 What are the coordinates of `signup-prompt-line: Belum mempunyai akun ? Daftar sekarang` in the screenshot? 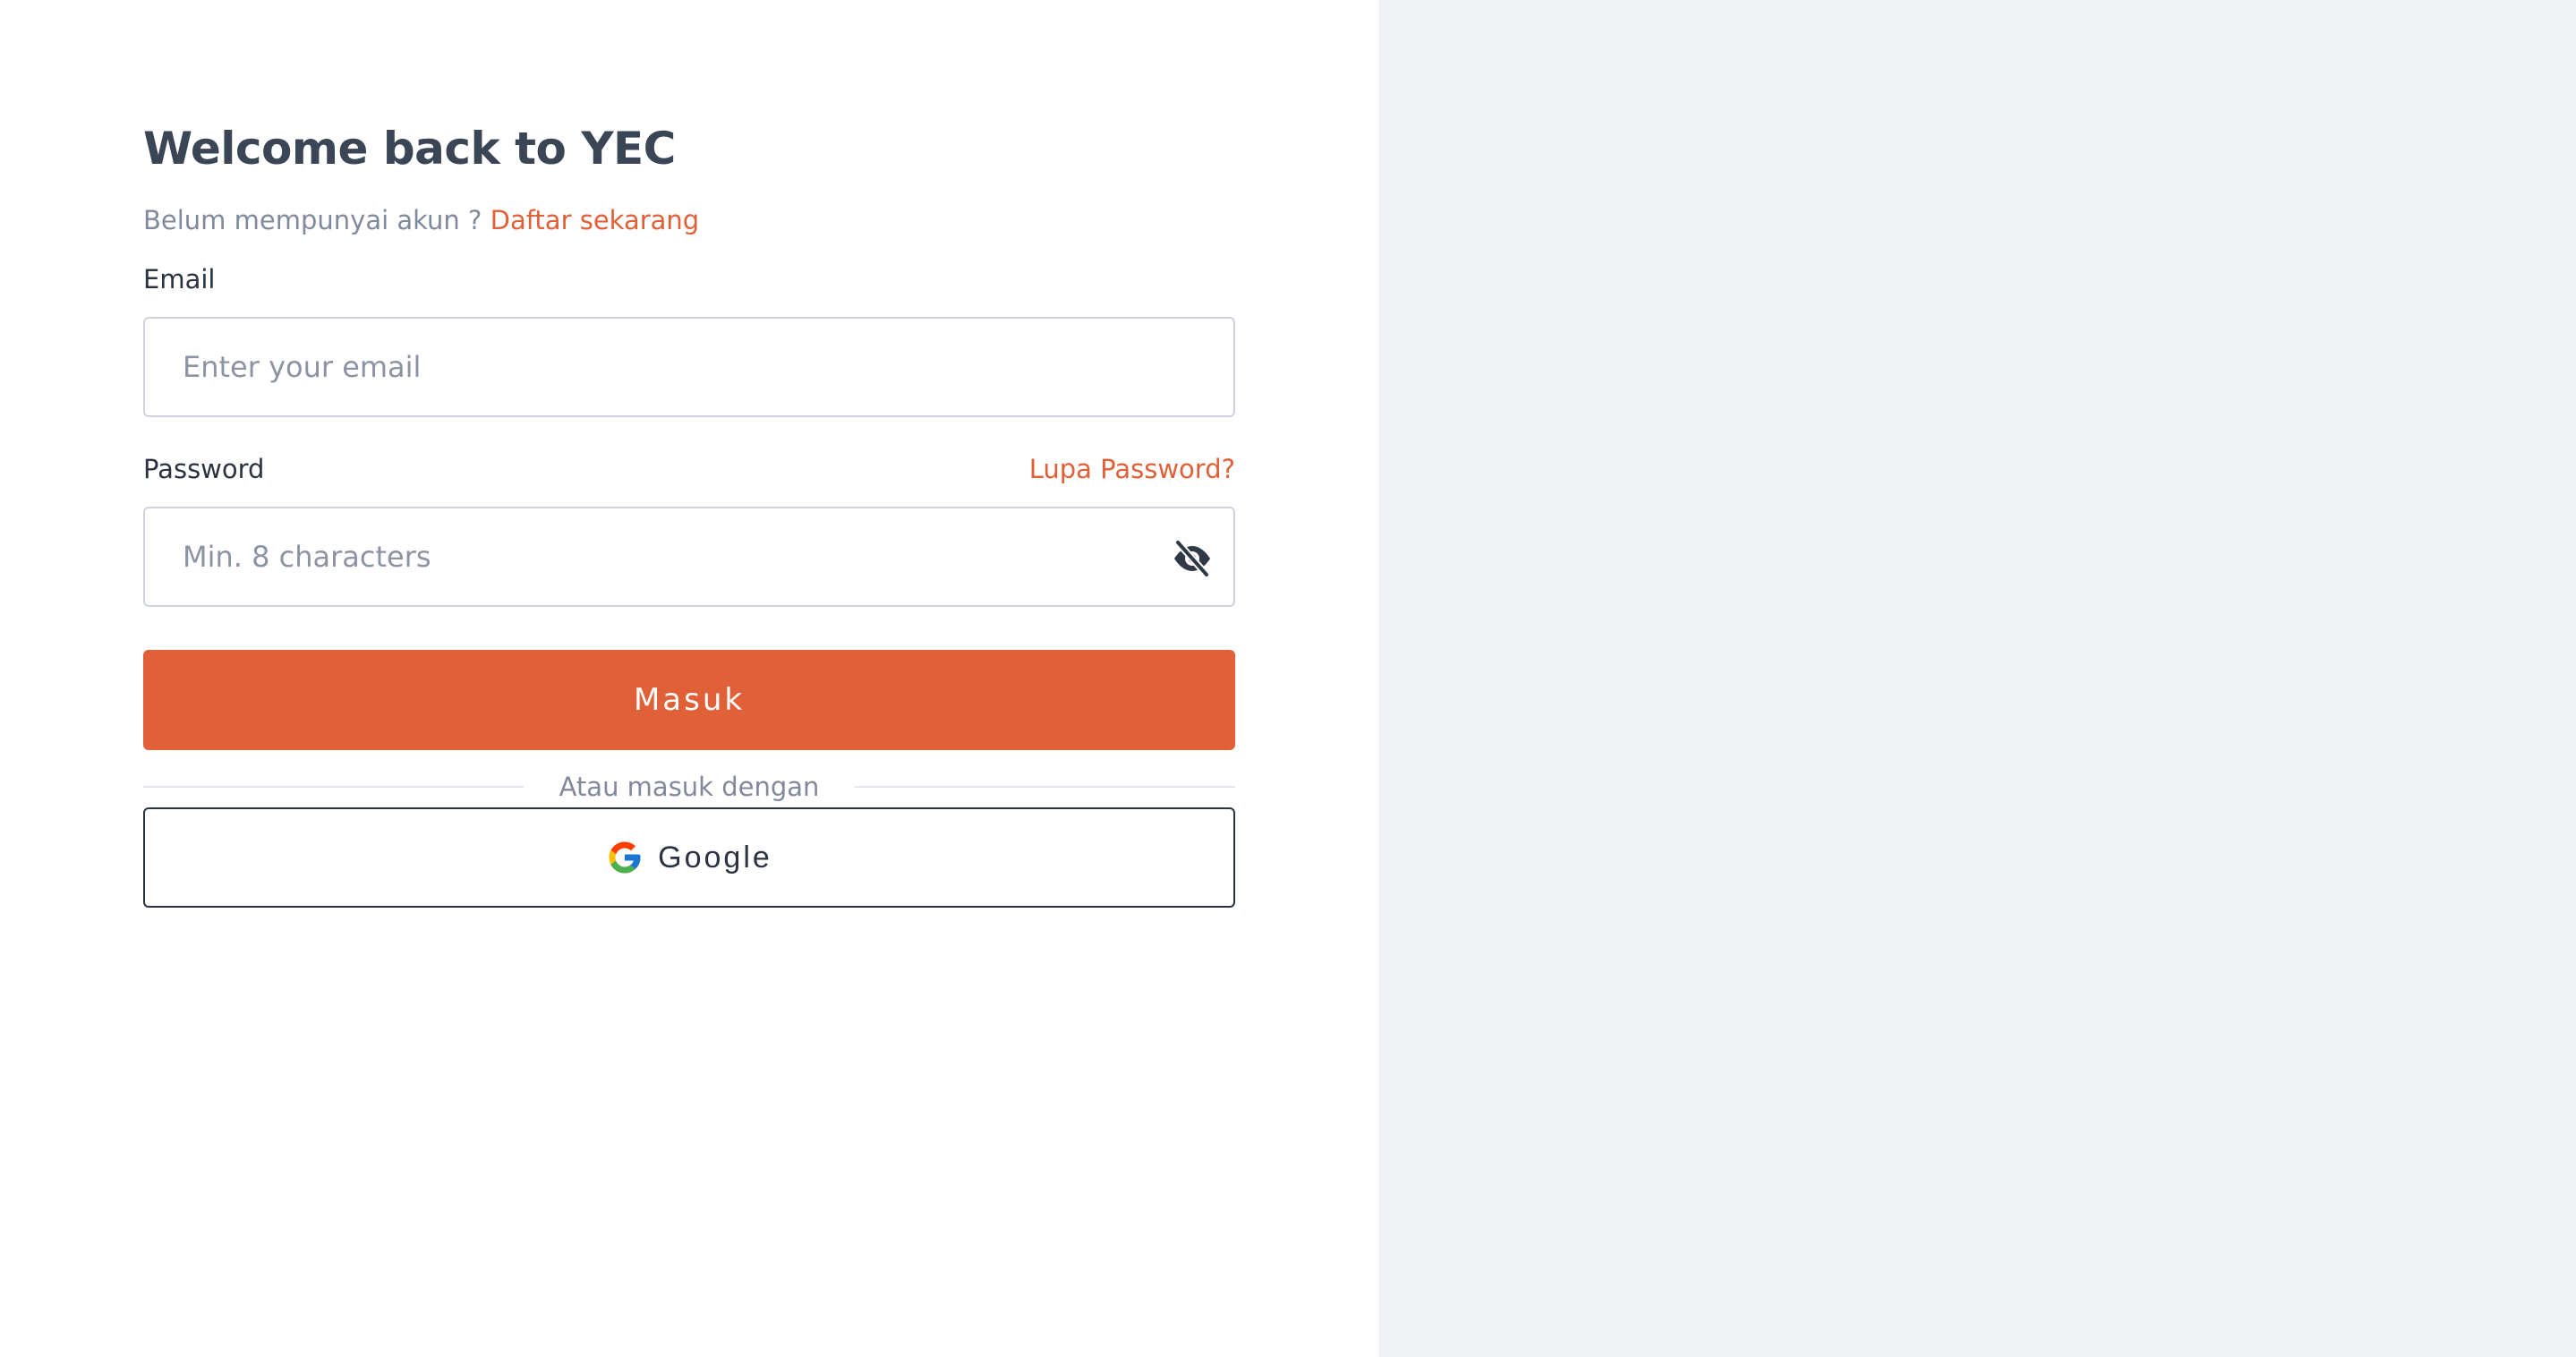 It's located at (689, 220).